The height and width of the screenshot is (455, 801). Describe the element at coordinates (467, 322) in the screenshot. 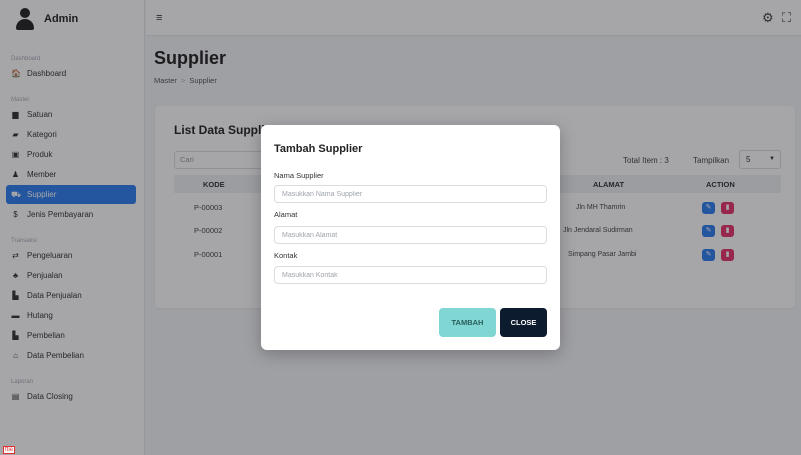

I see `tambah-button: TAMBAH` at that location.